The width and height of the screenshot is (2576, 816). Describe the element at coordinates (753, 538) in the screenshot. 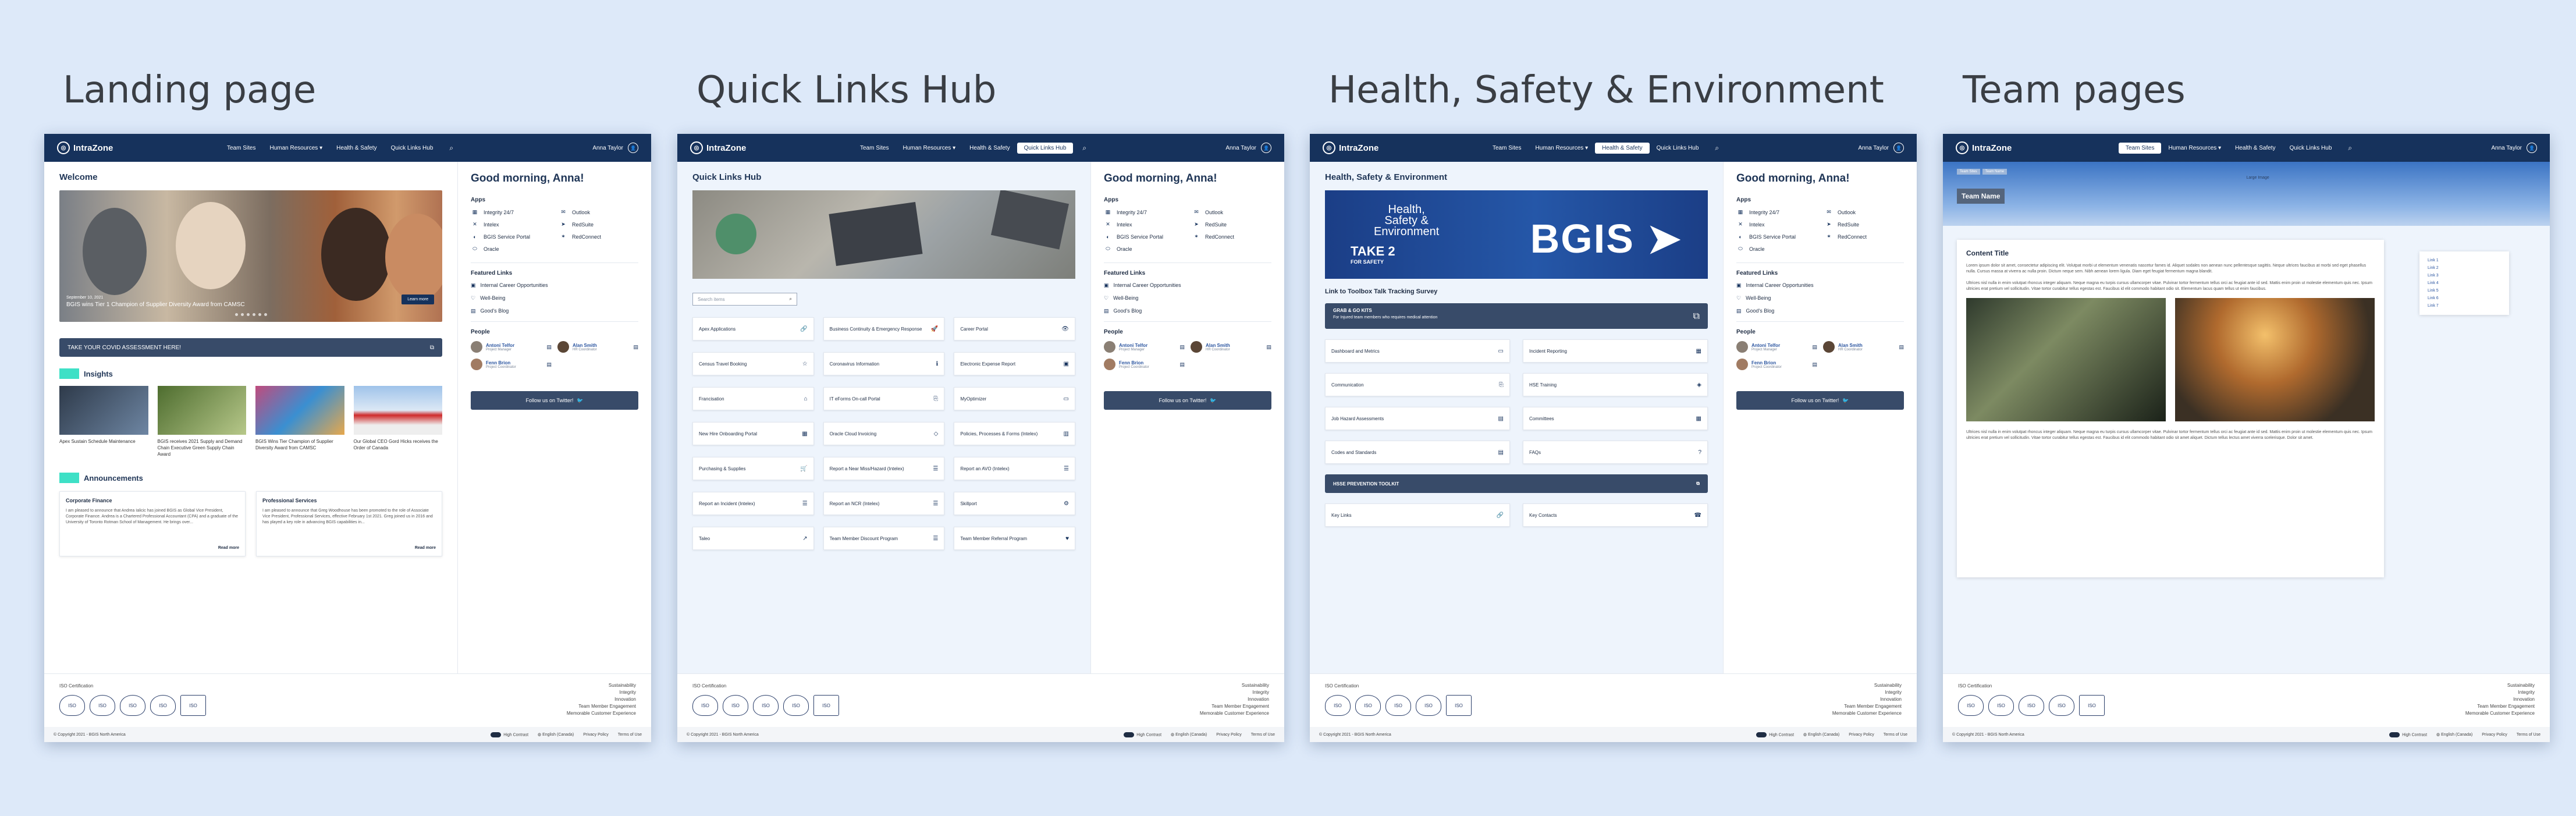

I see `quick-link-tile: Taleo ↗` at that location.